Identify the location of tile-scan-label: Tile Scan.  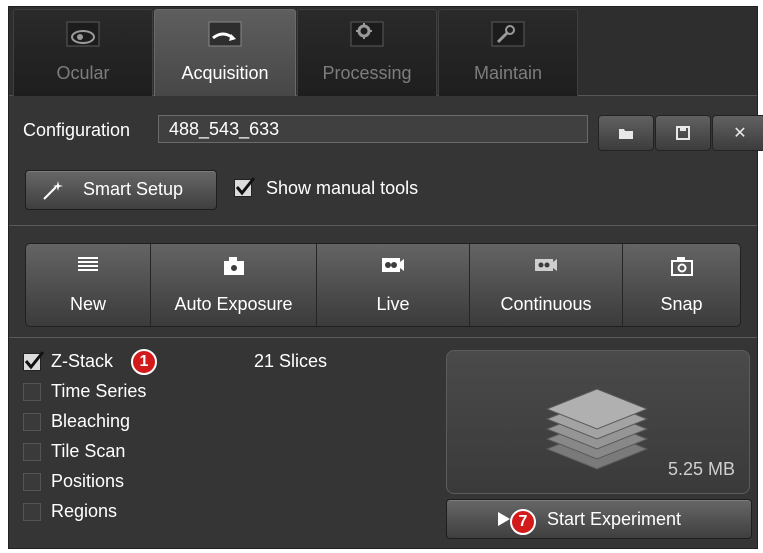
(88, 451).